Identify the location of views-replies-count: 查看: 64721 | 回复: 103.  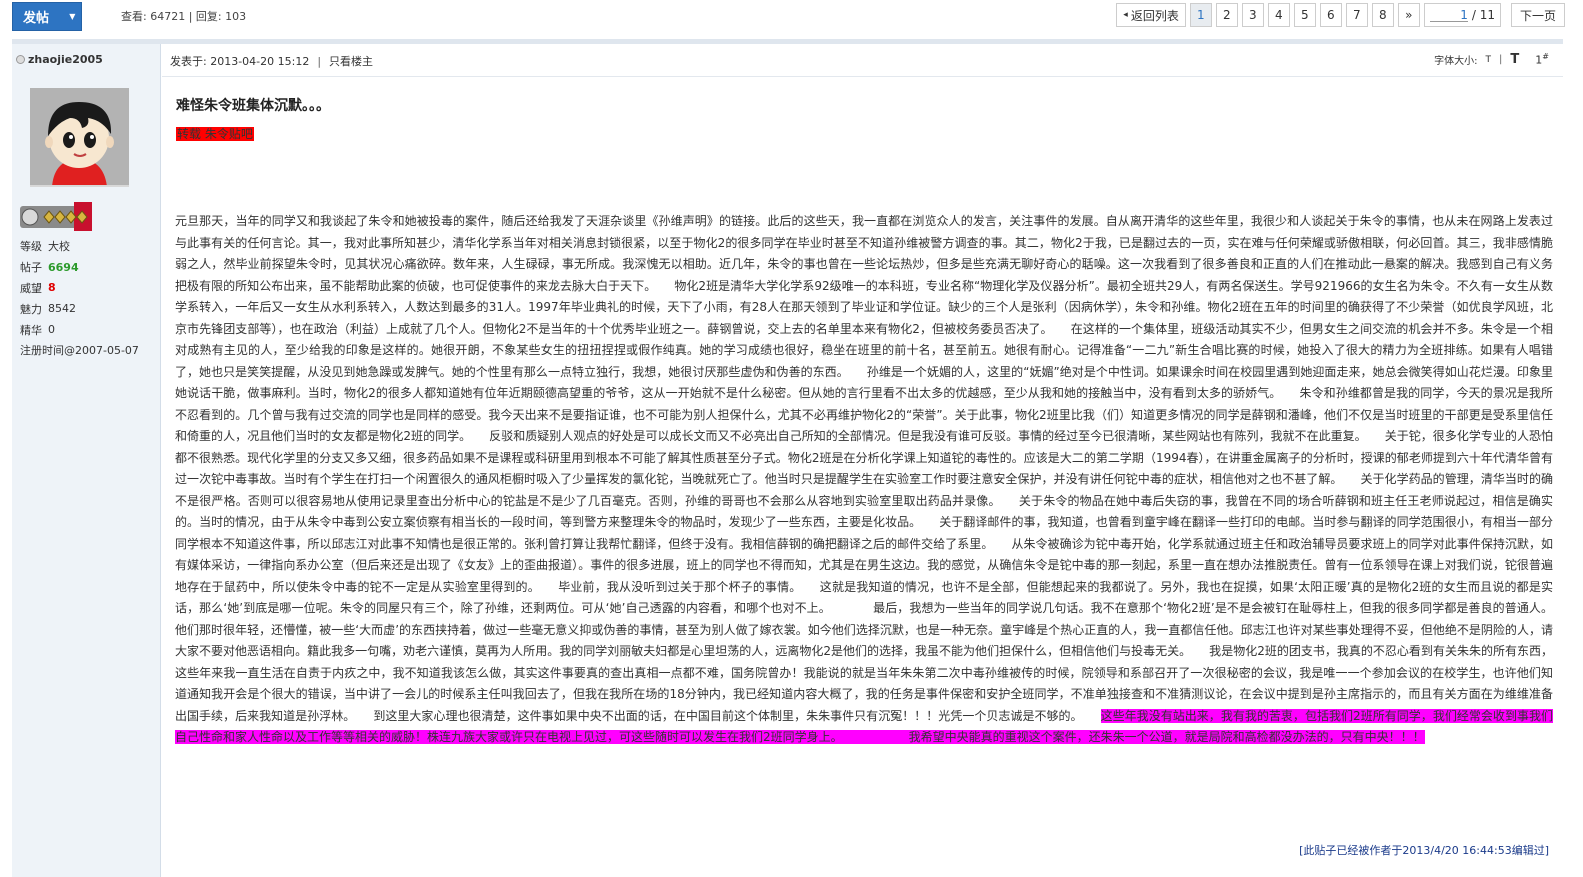
(184, 16).